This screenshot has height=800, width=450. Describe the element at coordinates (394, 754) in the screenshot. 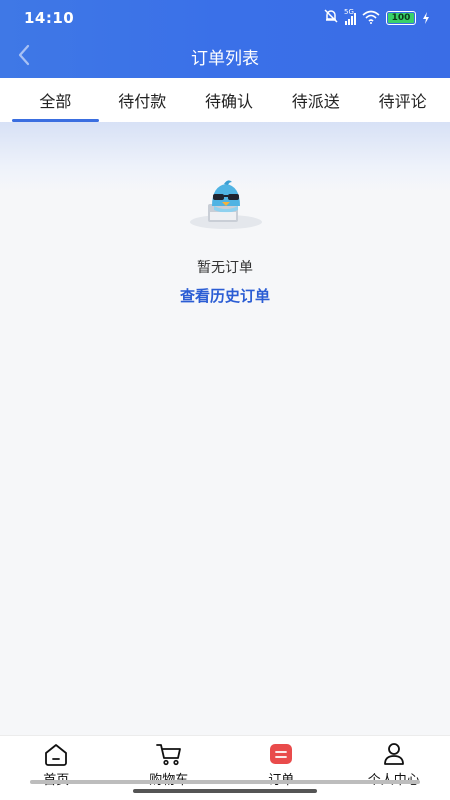

I see `user-icon` at that location.